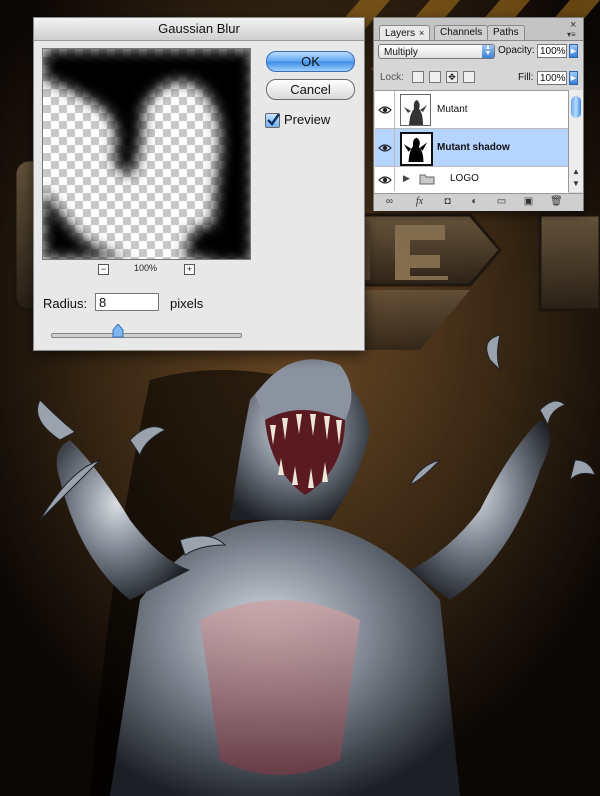 This screenshot has height=796, width=600. What do you see at coordinates (435, 77) in the screenshot?
I see `lock-pixels-icon` at bounding box center [435, 77].